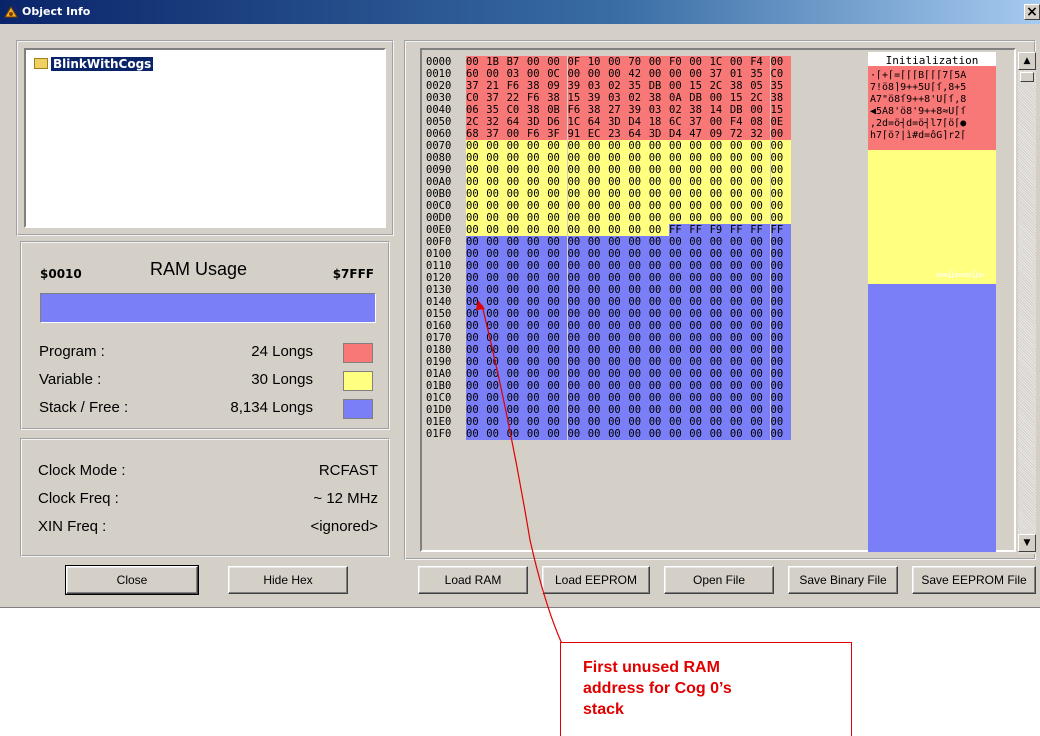 The height and width of the screenshot is (736, 1040). I want to click on close-icon: ×, so click(1032, 12).